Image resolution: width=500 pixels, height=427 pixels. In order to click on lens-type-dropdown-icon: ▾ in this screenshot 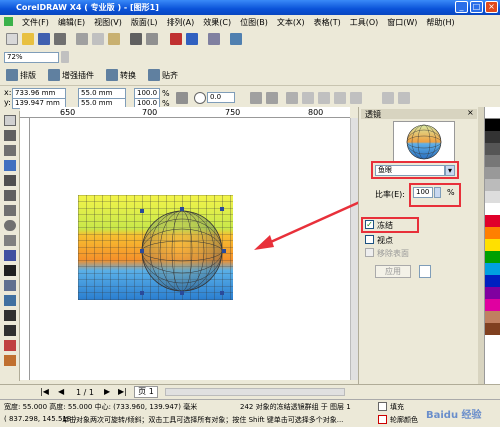, I will do `click(450, 170)`.